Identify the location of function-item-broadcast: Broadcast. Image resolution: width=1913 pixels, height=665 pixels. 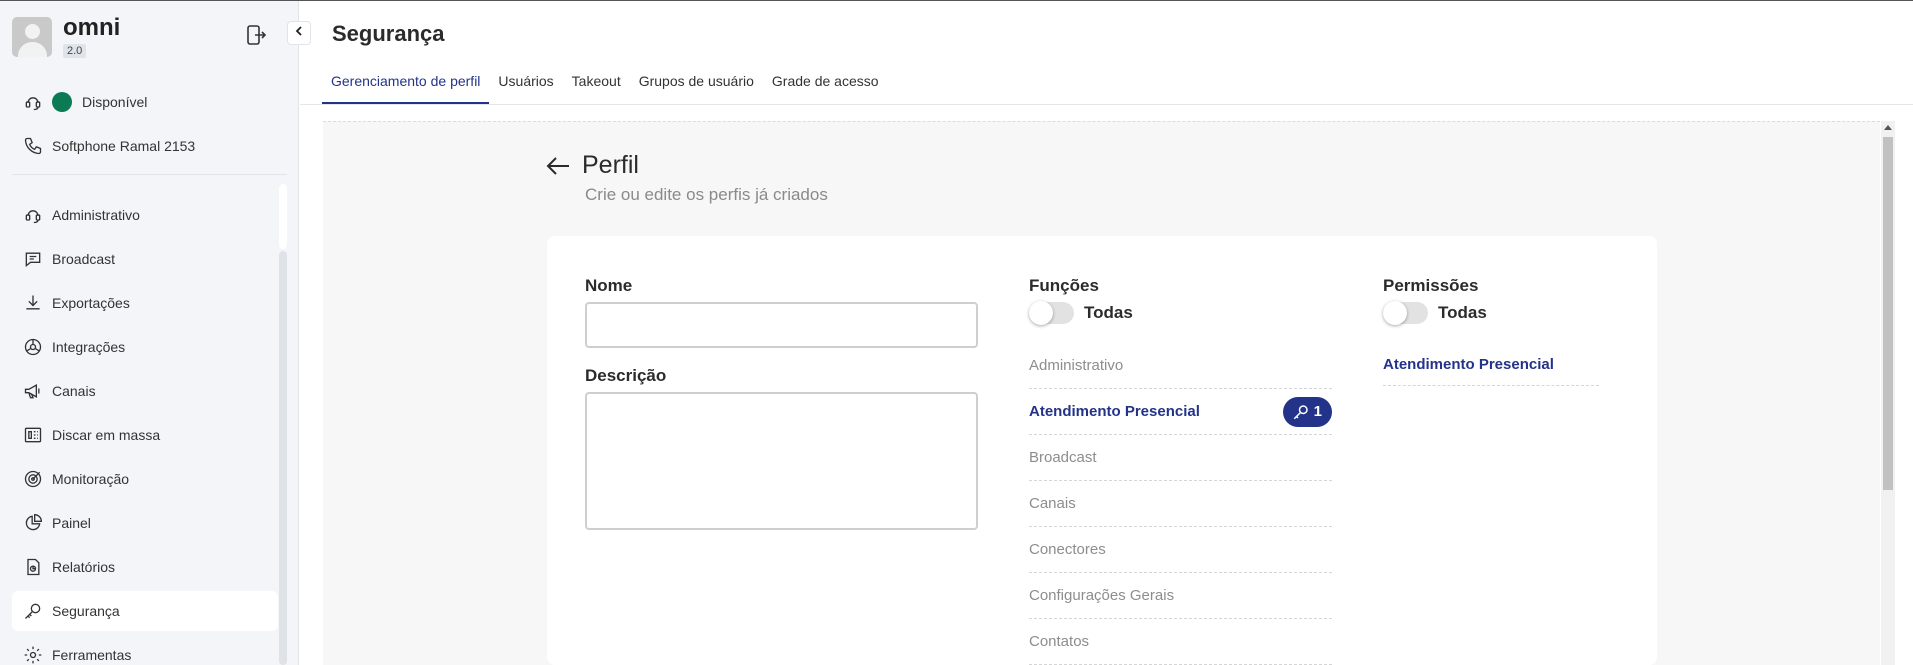
(1180, 458).